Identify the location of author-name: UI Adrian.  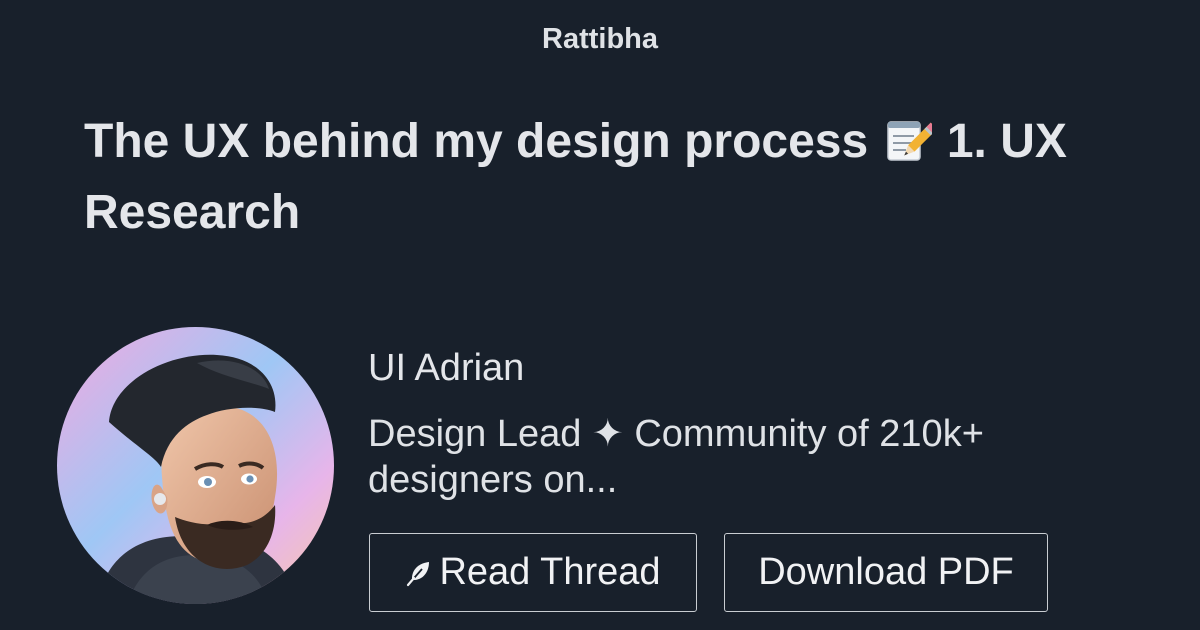
(446, 368).